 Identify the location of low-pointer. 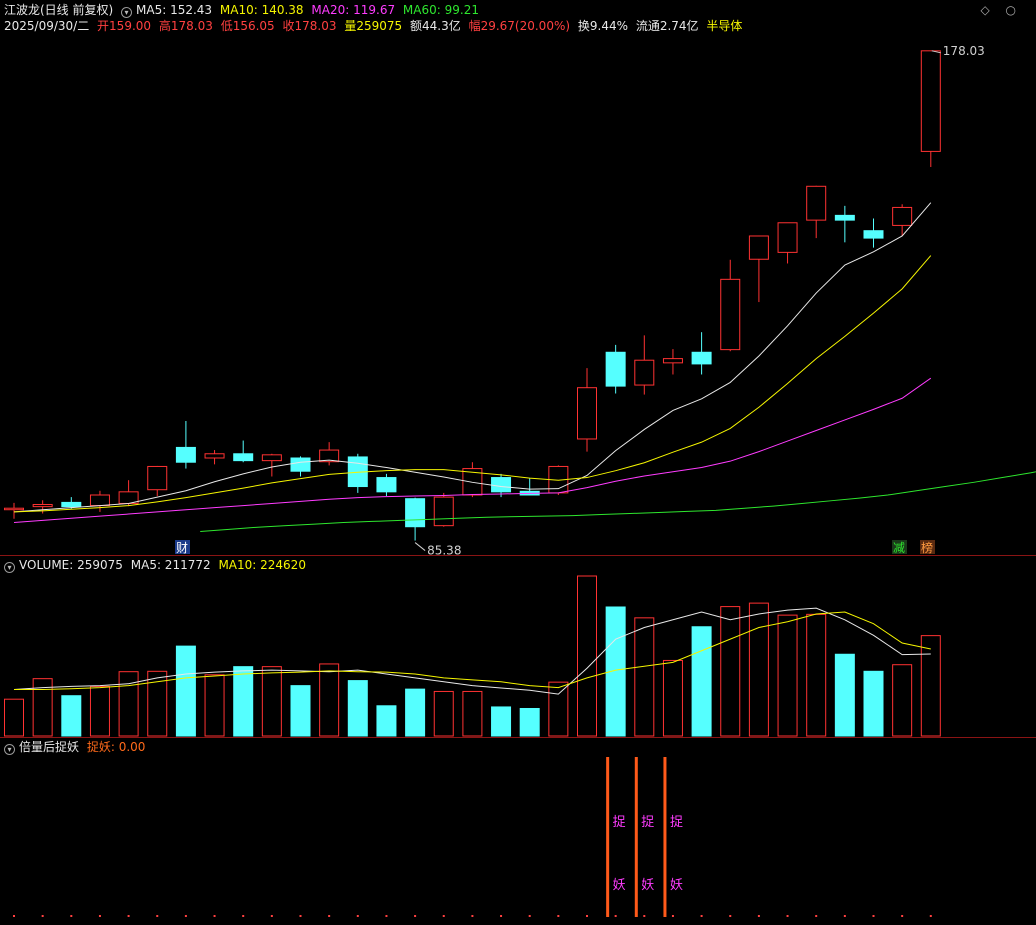
(420, 546).